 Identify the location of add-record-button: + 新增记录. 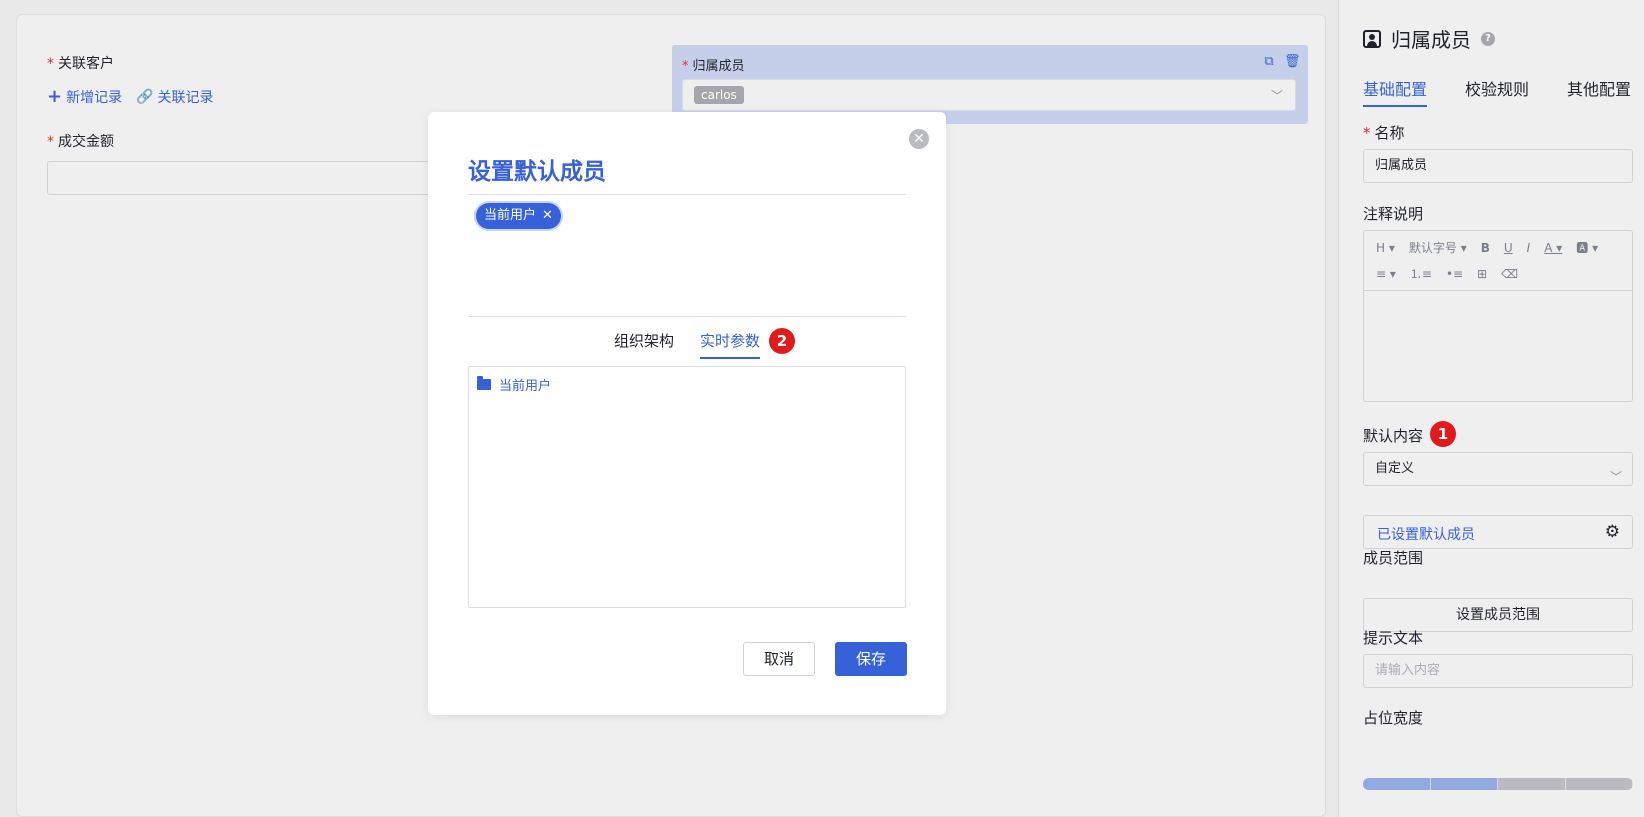
(84, 97).